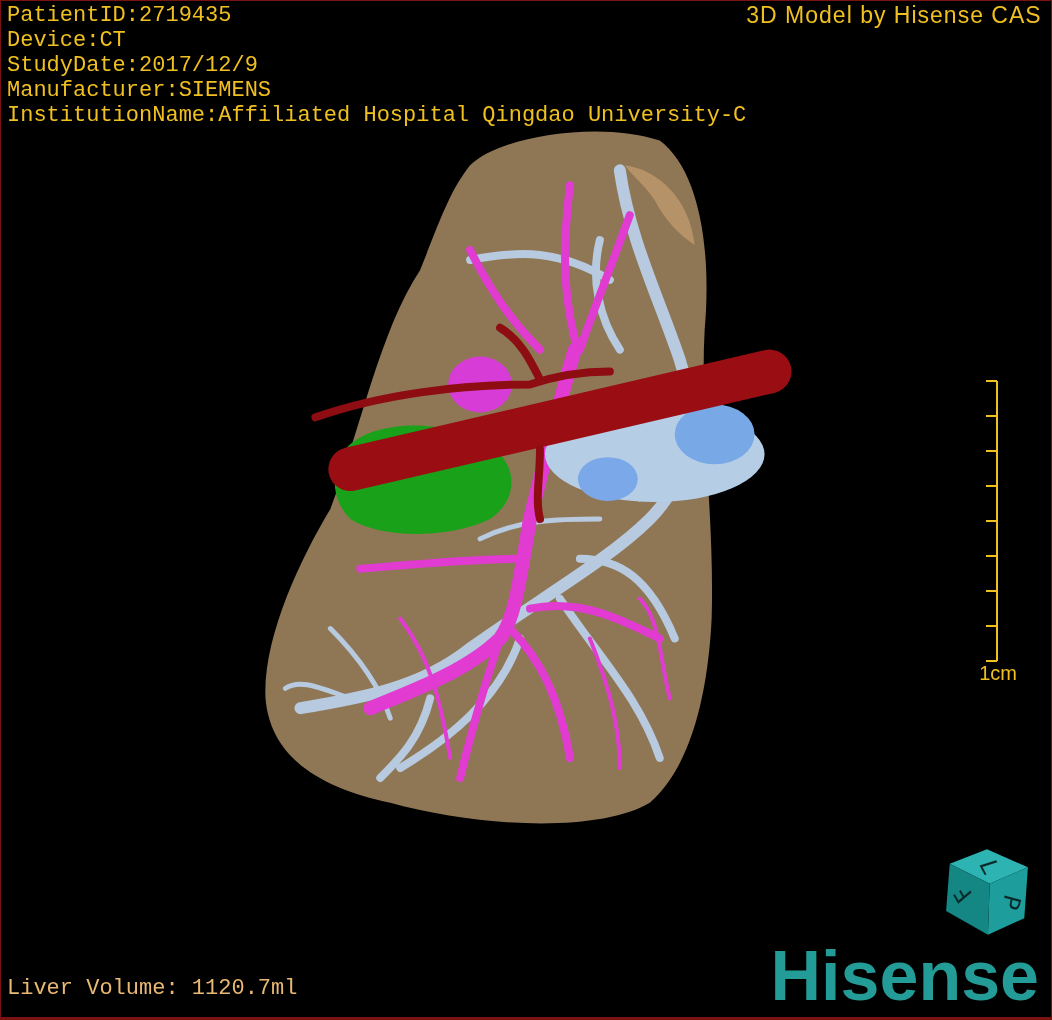 Image resolution: width=1052 pixels, height=1020 pixels. I want to click on brand-logo: Hisense, so click(905, 976).